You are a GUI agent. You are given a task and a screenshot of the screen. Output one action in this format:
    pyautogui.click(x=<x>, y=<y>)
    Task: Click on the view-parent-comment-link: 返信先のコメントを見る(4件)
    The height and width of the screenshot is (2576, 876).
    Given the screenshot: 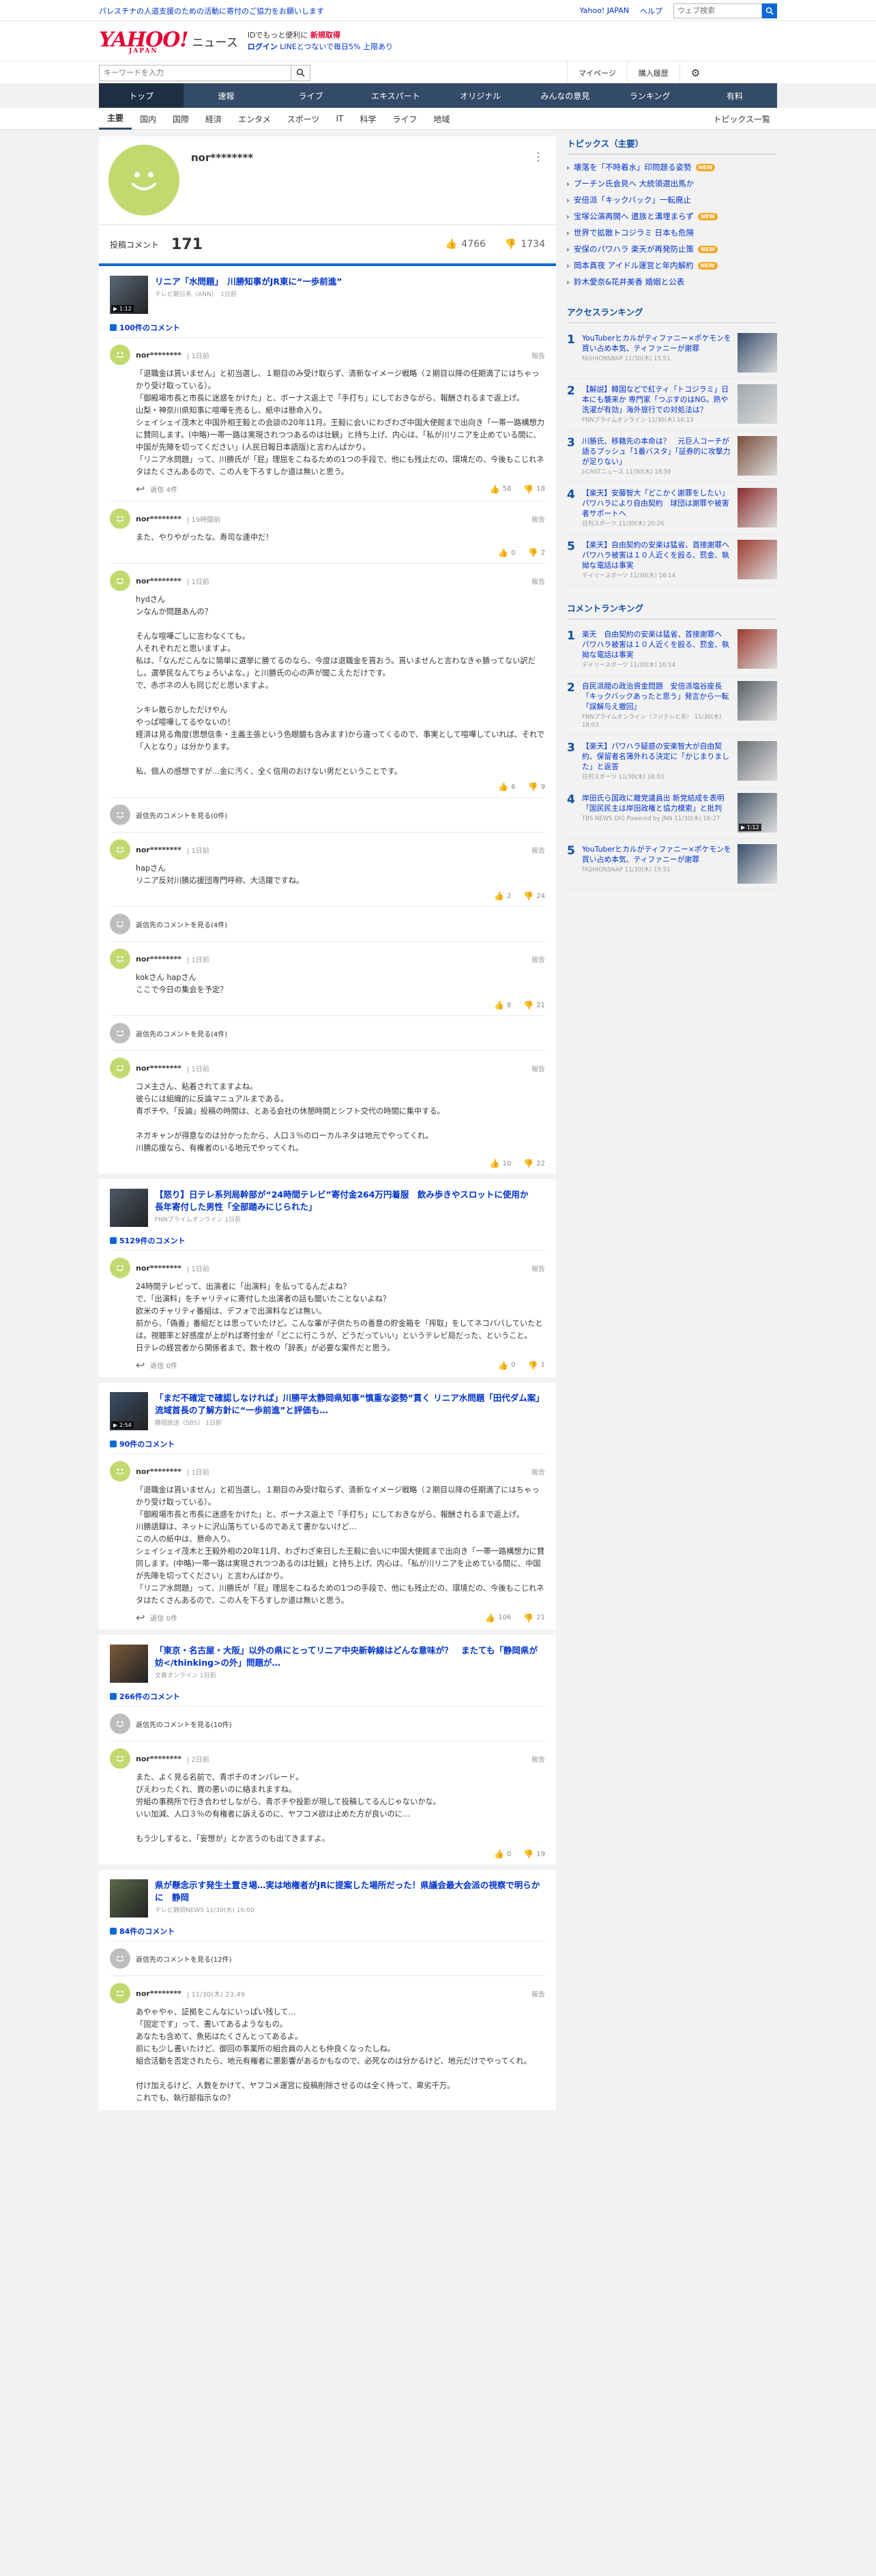 What is the action you would take?
    pyautogui.click(x=327, y=1032)
    